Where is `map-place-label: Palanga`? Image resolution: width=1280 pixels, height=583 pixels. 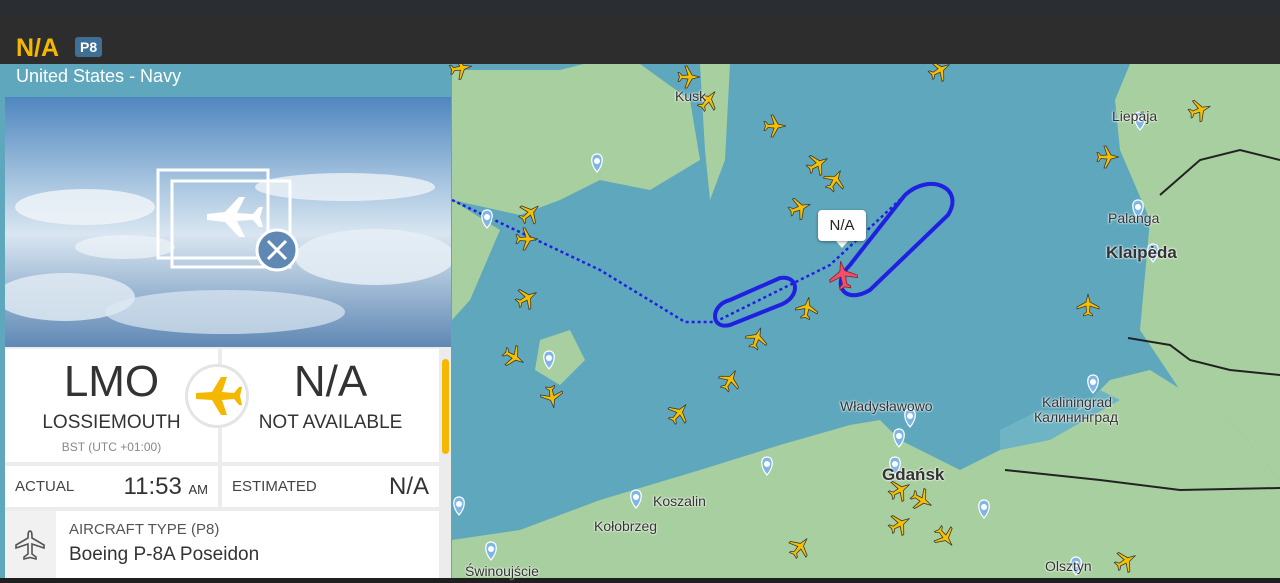
map-place-label: Palanga is located at coordinates (1134, 218).